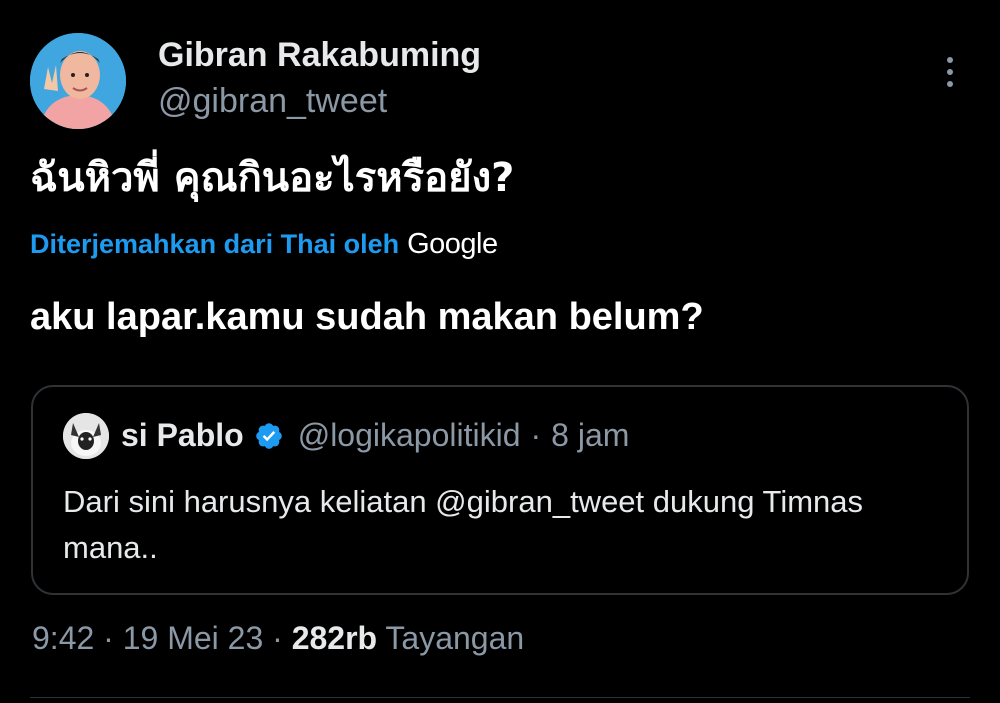 The width and height of the screenshot is (1000, 703). I want to click on tweet-date: 19 Mei 23, so click(193, 638).